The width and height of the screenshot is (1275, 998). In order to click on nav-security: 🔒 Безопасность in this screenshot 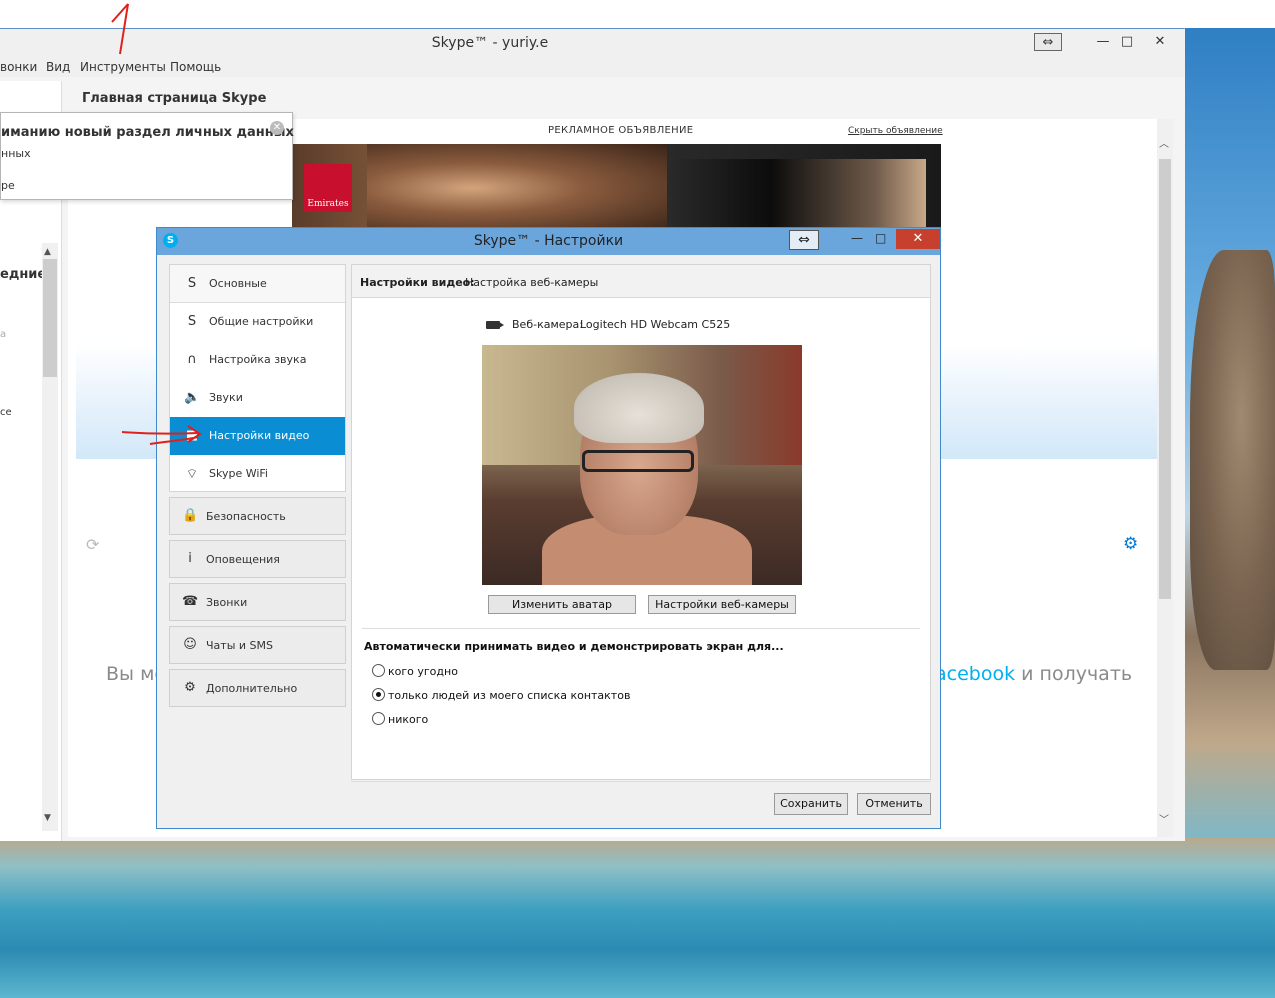, I will do `click(257, 516)`.